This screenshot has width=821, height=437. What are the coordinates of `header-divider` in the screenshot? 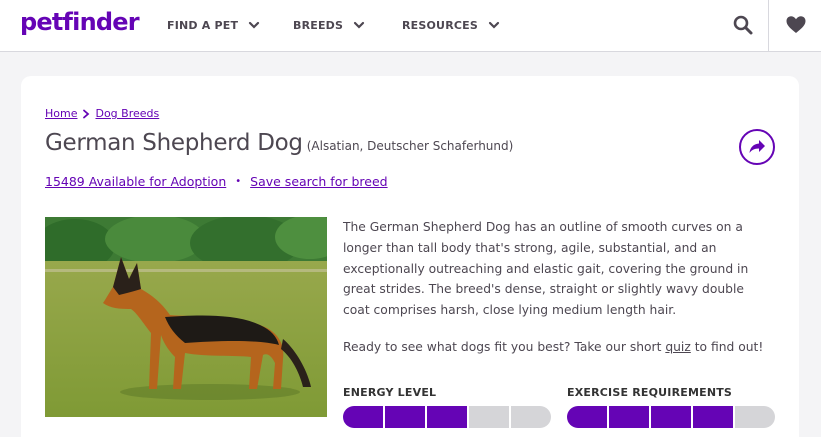 It's located at (768, 26).